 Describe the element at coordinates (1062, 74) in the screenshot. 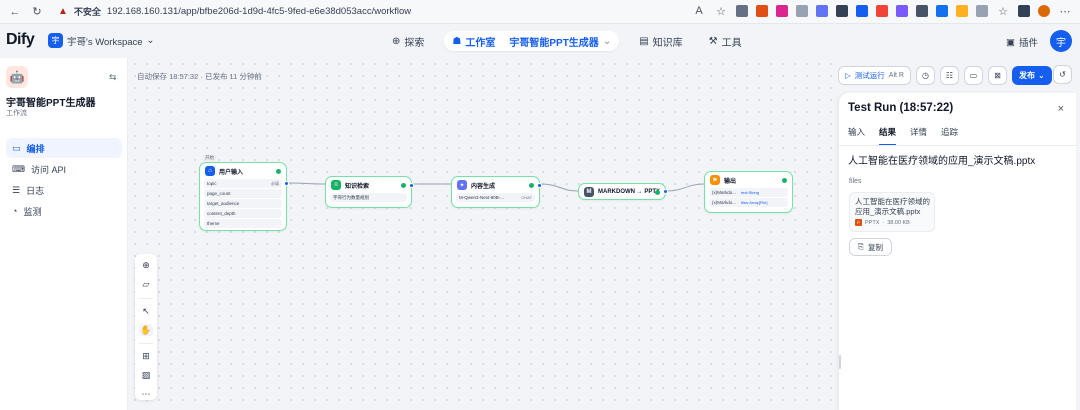

I see `version-history-icon: ↺` at that location.